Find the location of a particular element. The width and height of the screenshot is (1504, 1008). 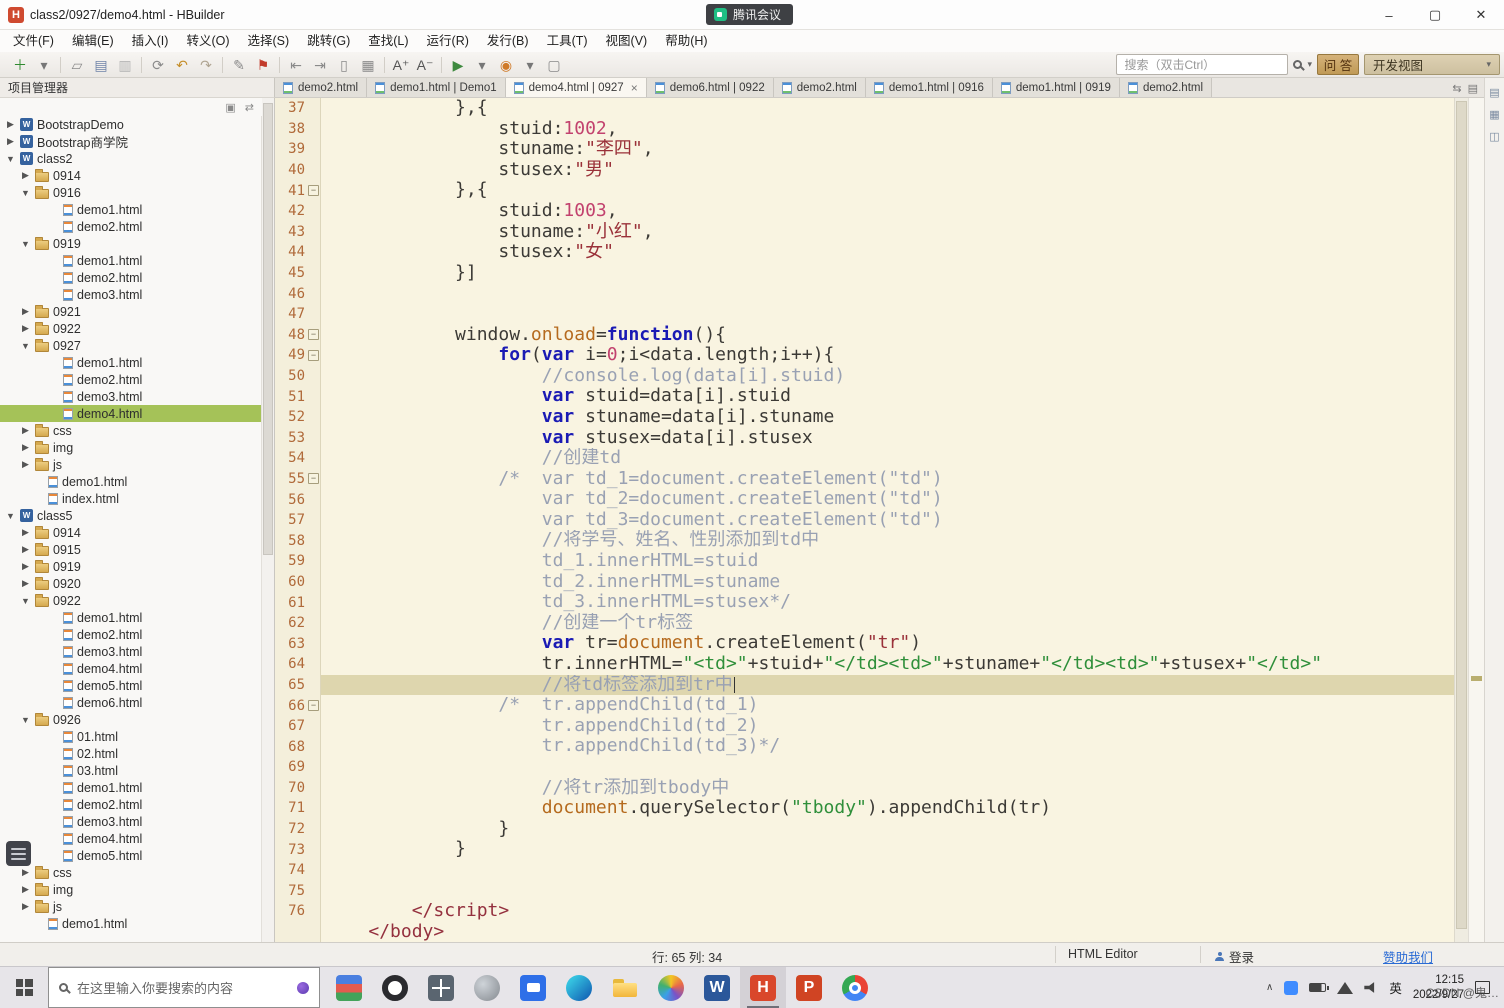

dev-view-button: 开发视图 ▾ is located at coordinates (1432, 64).